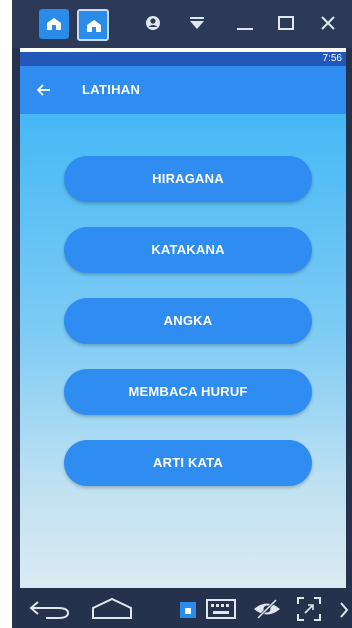 The image size is (352, 628). I want to click on arrow-left-icon, so click(44, 90).